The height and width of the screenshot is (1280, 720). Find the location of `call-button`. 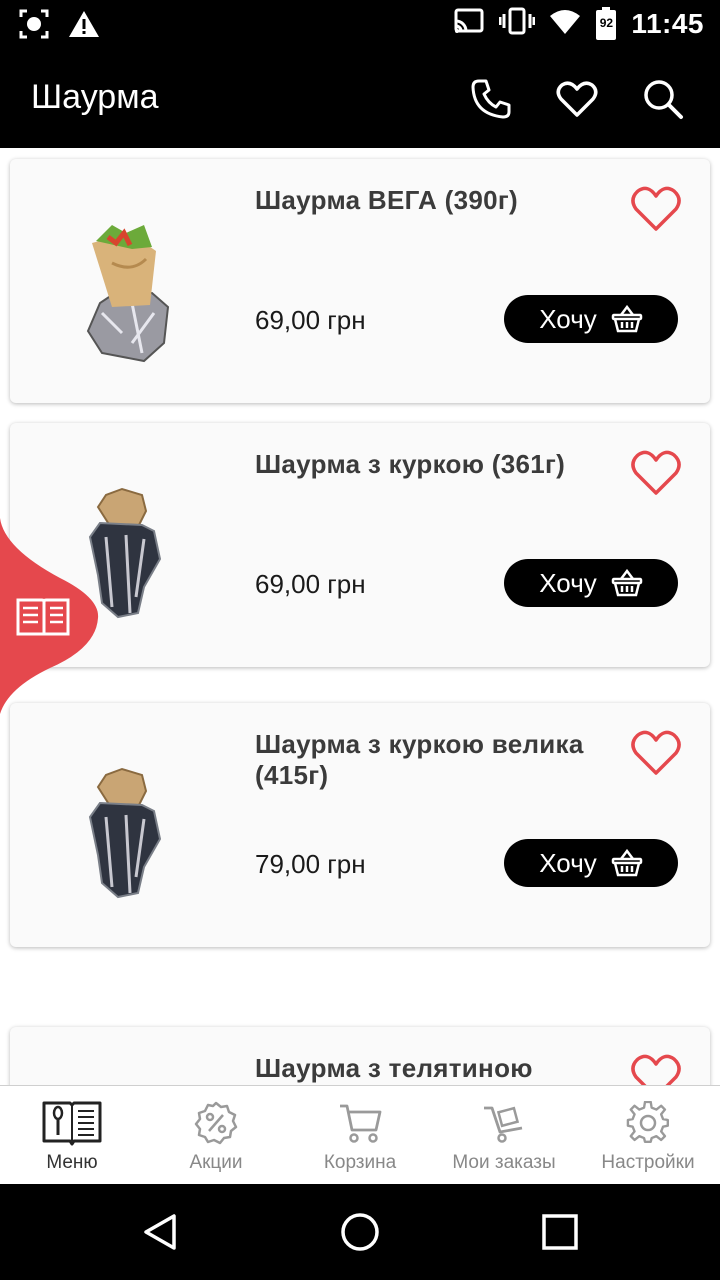

call-button is located at coordinates (491, 99).